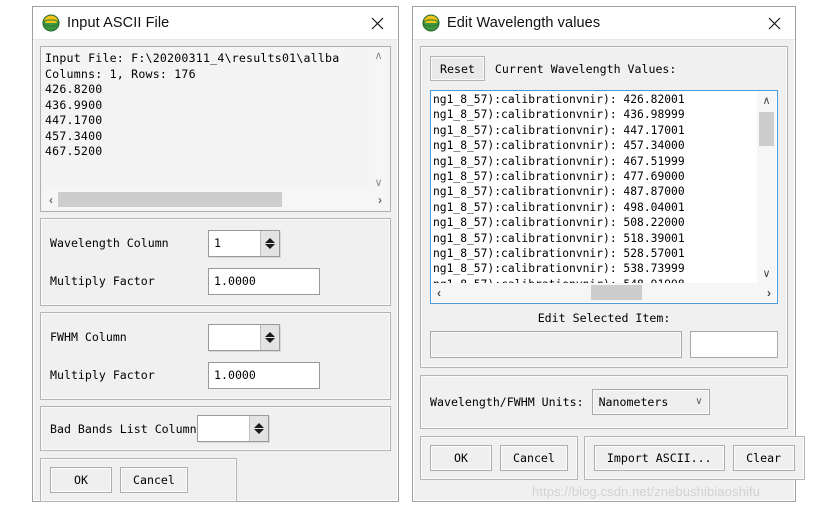  Describe the element at coordinates (594, 191) in the screenshot. I see `list-item: ng1_8_57):calibrationvnir): 487.87000` at that location.